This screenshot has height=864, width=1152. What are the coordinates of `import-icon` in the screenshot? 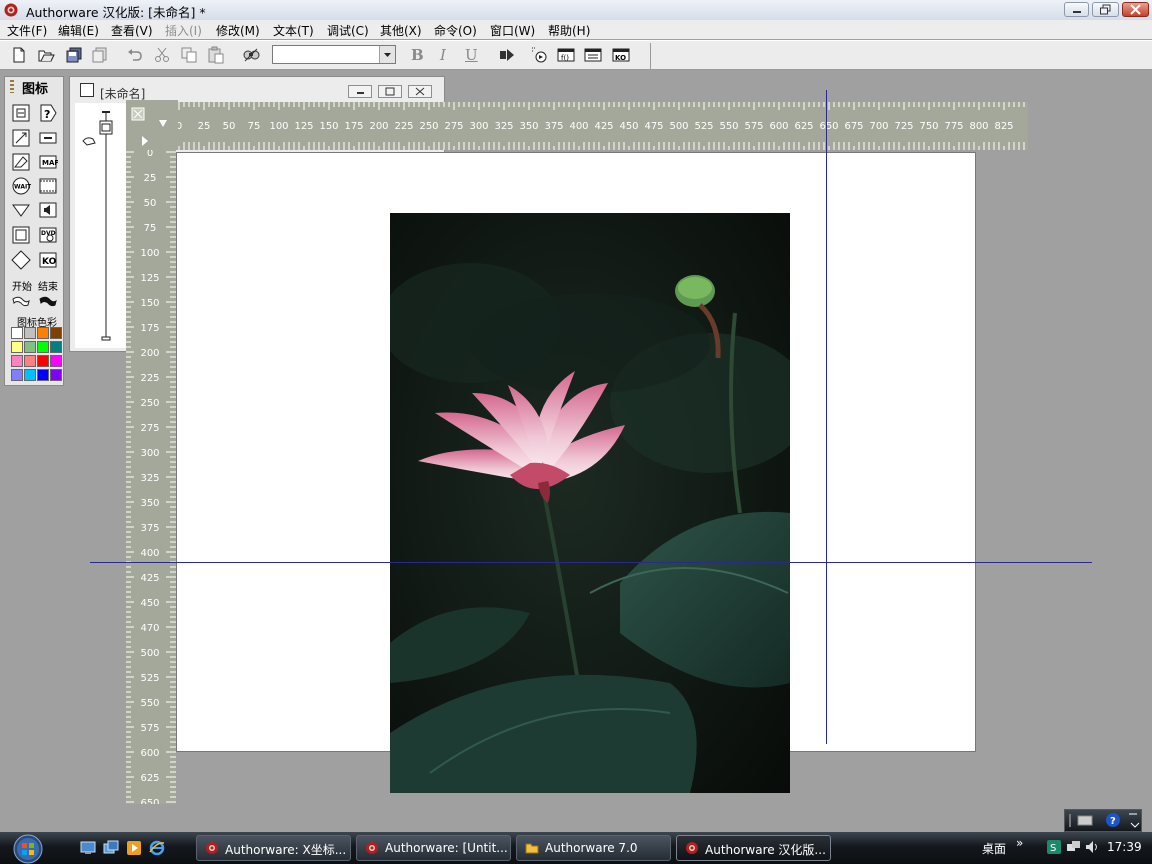 It's located at (100, 55).